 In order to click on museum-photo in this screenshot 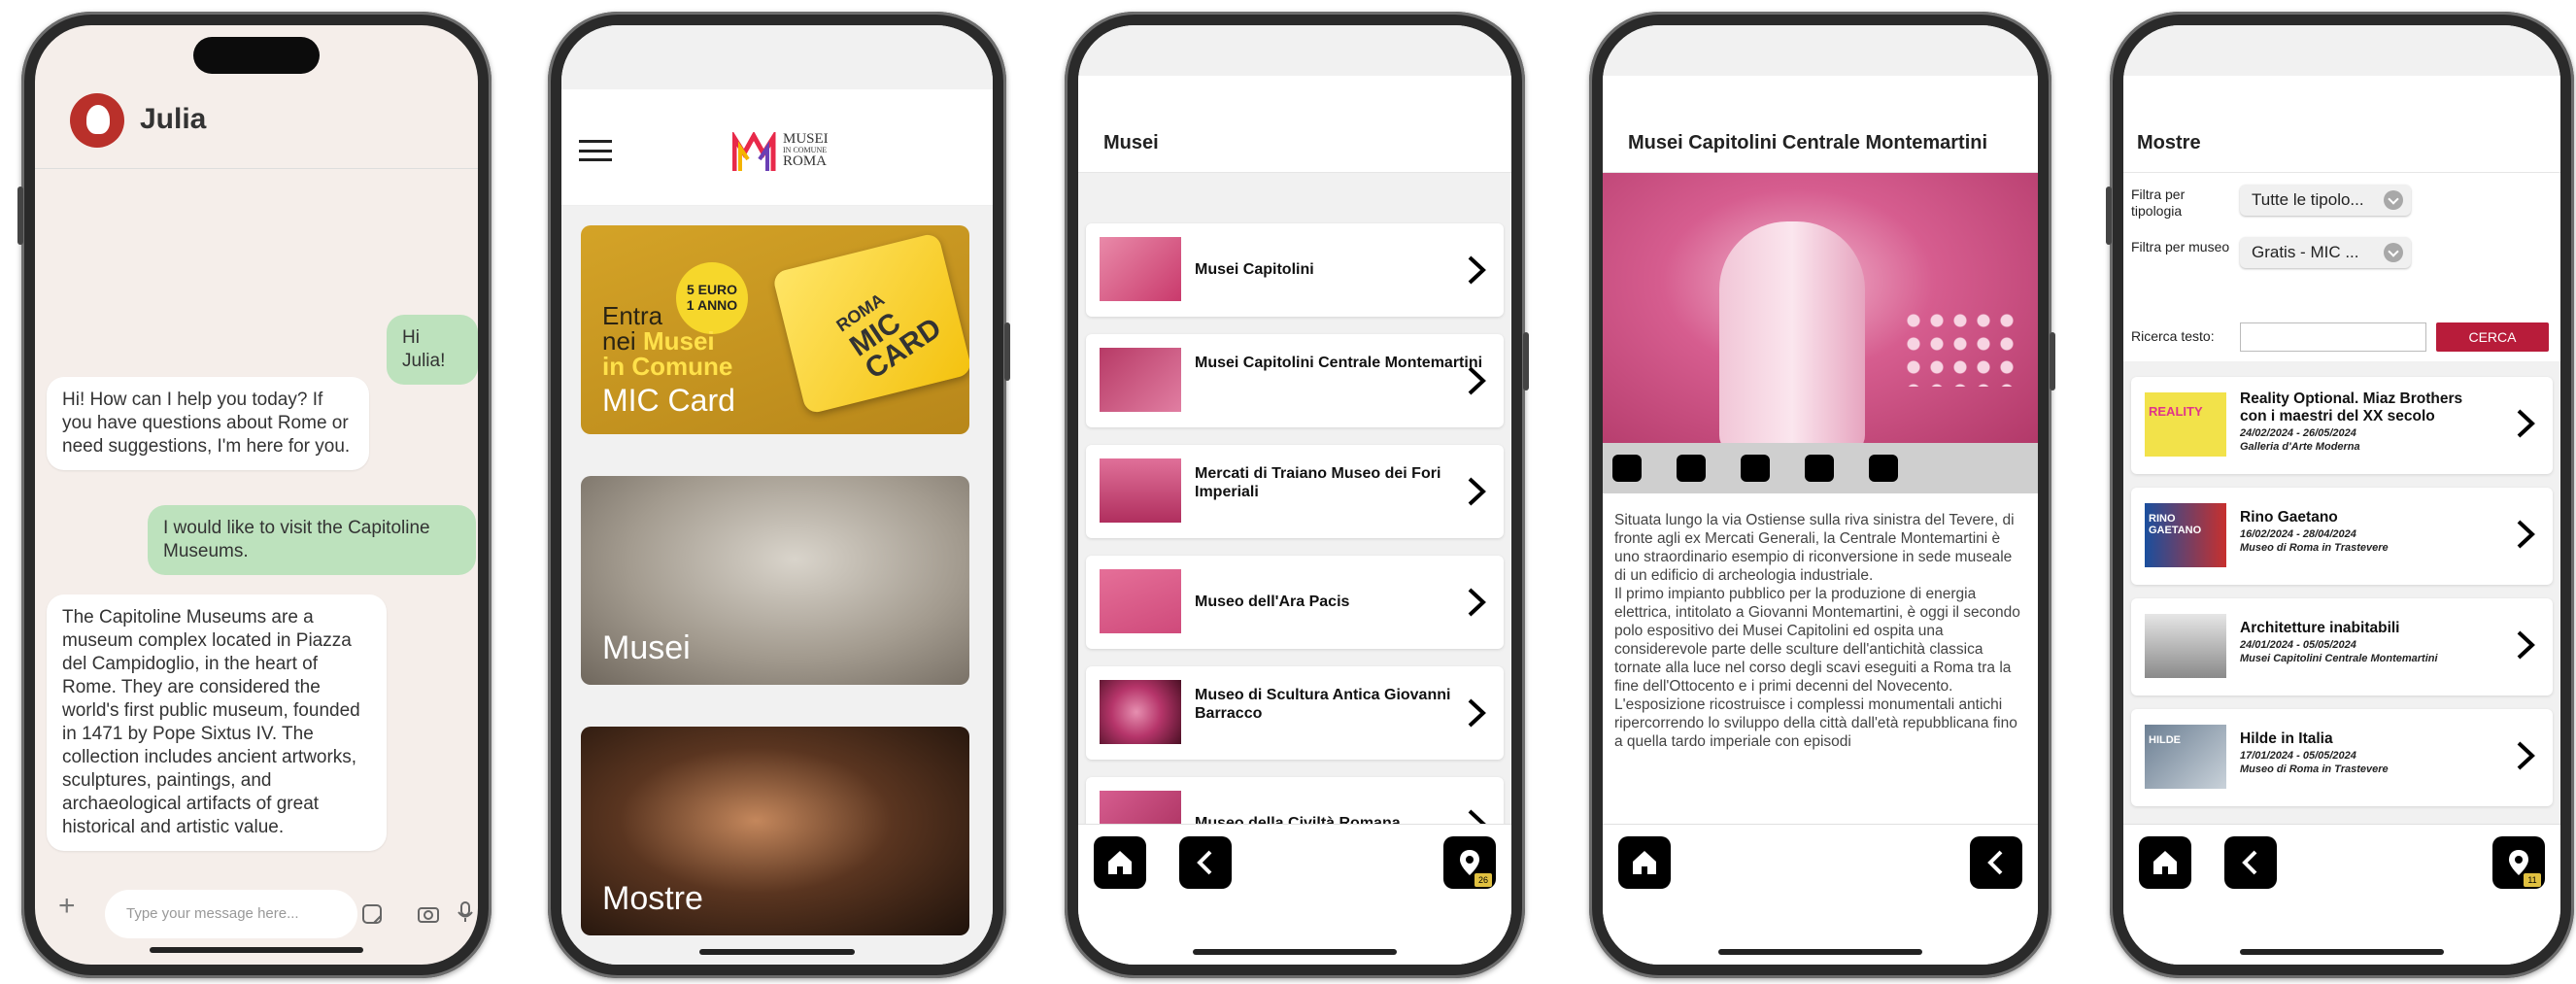, I will do `click(1820, 308)`.